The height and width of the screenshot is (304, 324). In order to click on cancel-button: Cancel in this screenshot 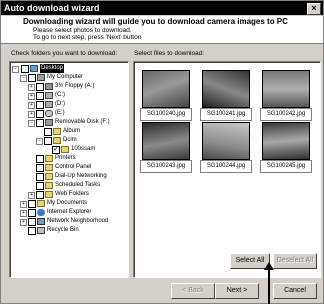, I will do `click(295, 291)`.